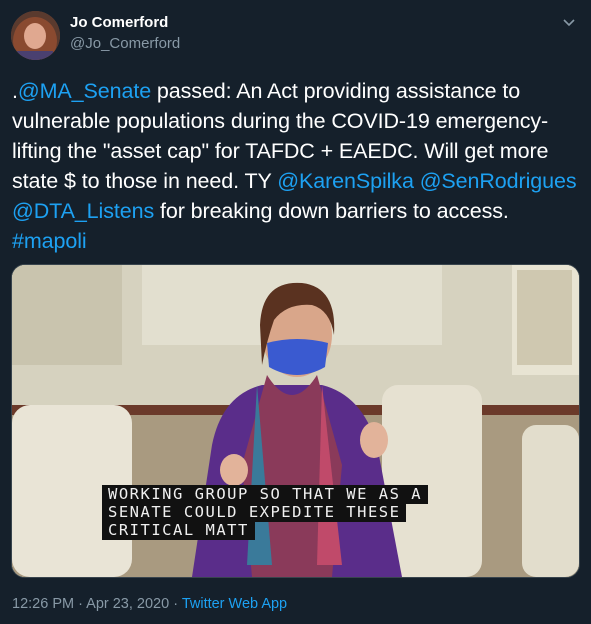 The width and height of the screenshot is (591, 624). Describe the element at coordinates (254, 512) in the screenshot. I see `caption-line: SENATE COULD EXPEDITE THESE` at that location.